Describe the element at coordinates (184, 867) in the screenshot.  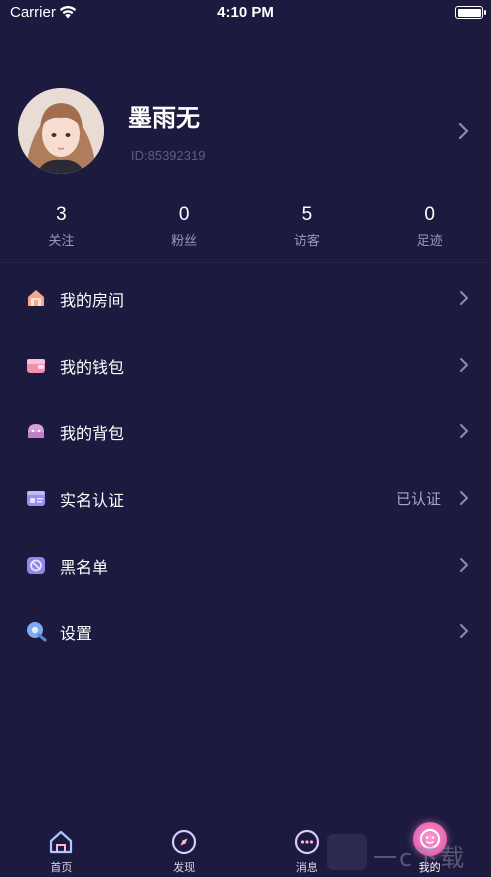
I see `tab-label: 发现` at that location.